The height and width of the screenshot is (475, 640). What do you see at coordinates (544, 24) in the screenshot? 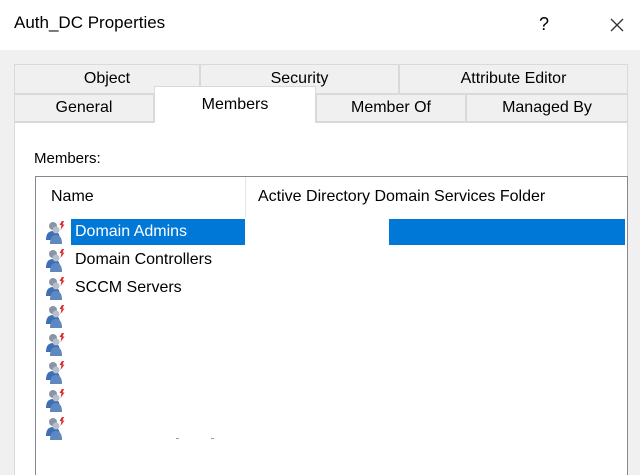
I see `help-button: ?` at bounding box center [544, 24].